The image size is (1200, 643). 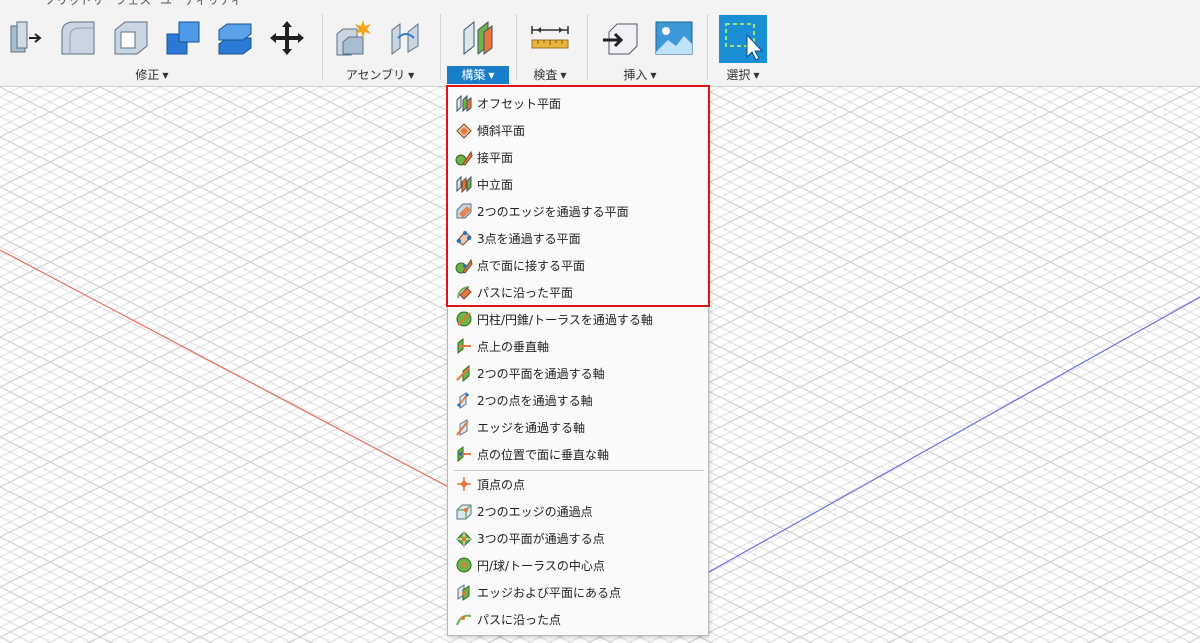 I want to click on menu-item-axis-through-edge: エッジを通過する軸, so click(x=579, y=427).